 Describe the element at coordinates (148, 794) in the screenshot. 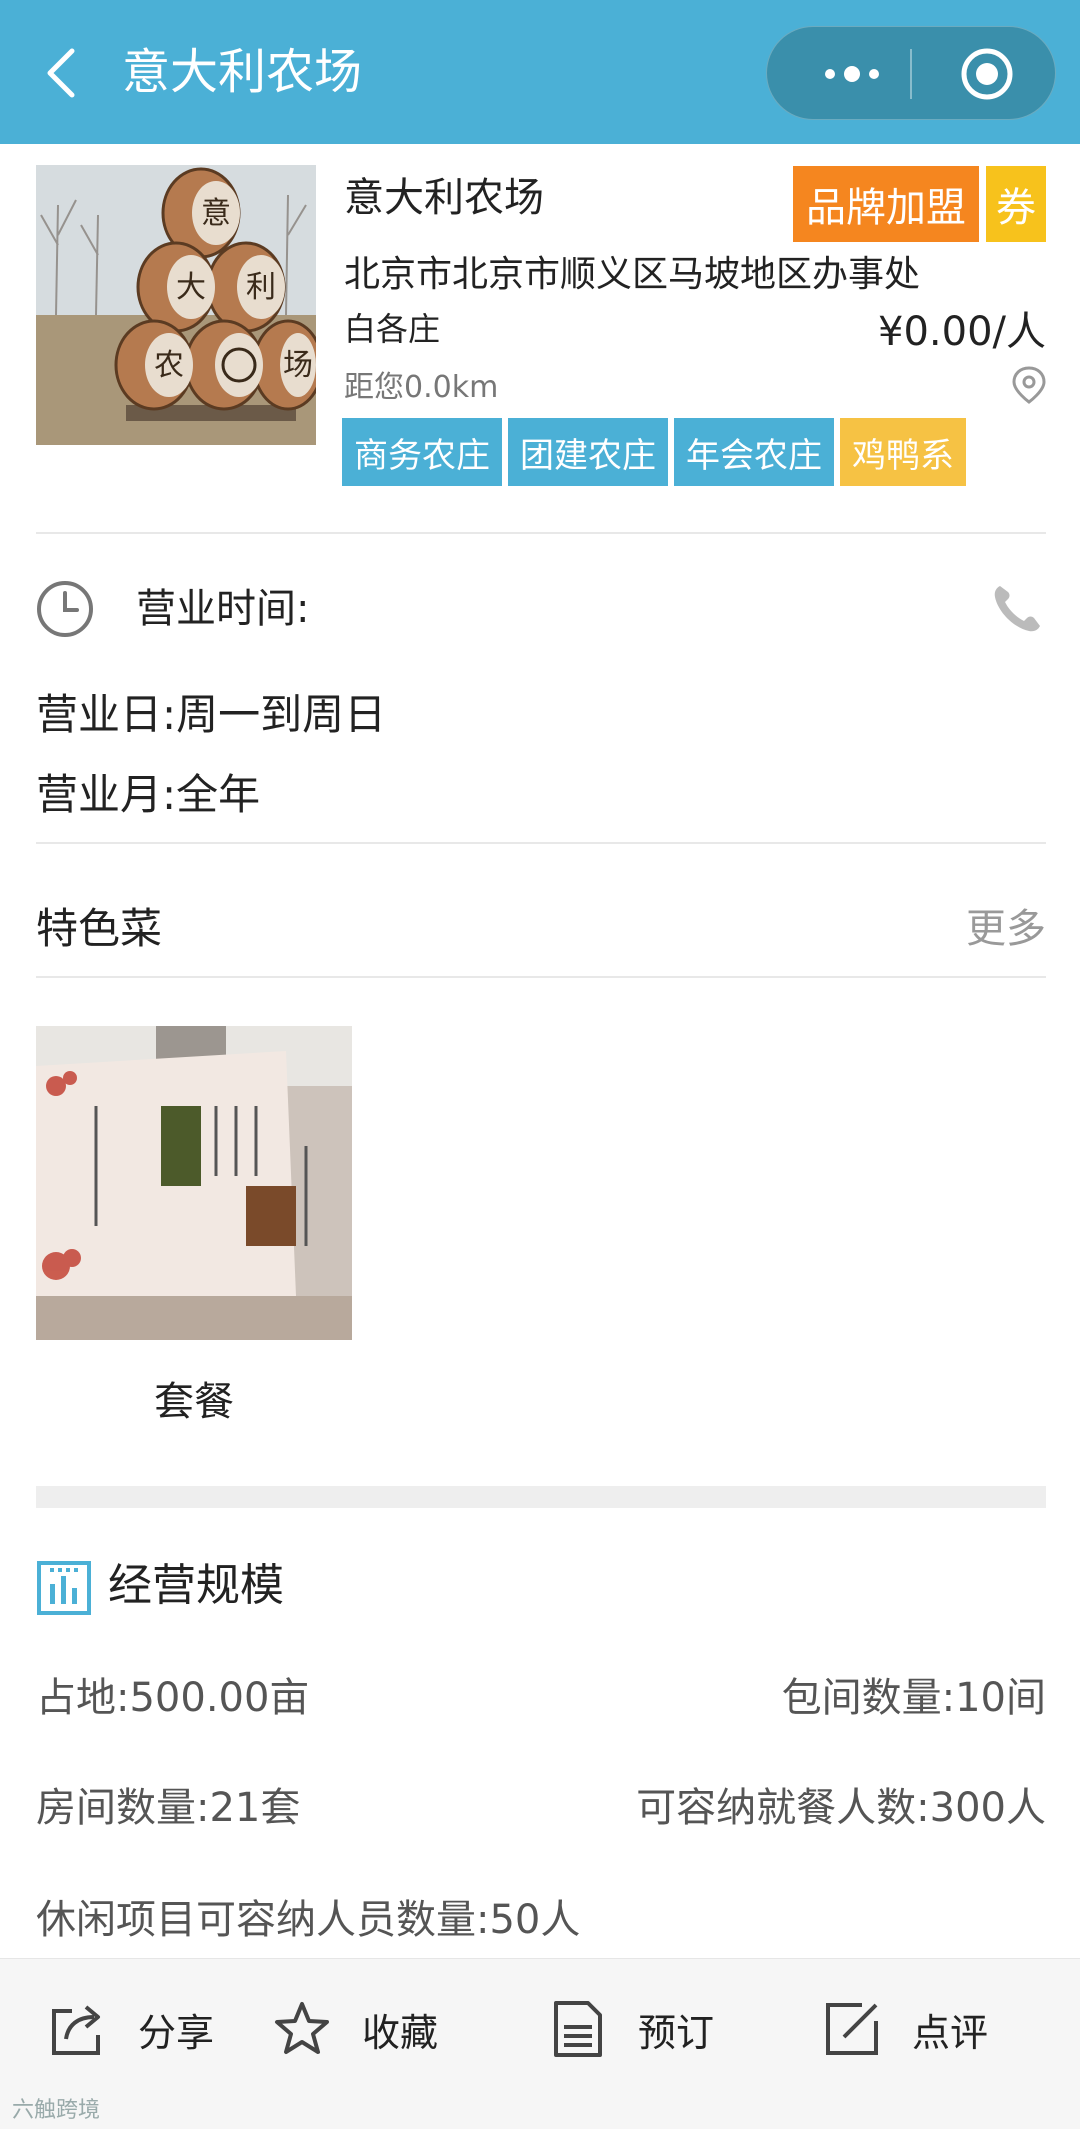

I see `business-months: 营业月:全年` at that location.